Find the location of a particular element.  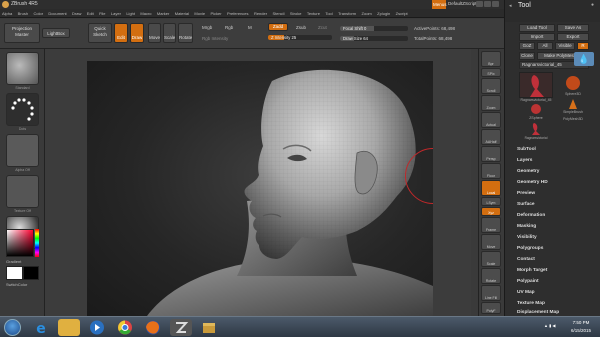

draw-button: Draw is located at coordinates (137, 33).